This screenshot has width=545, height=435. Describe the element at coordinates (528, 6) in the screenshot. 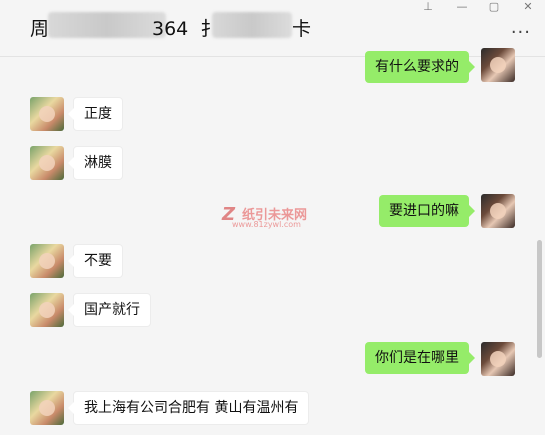

I see `close-icon: ✕` at that location.